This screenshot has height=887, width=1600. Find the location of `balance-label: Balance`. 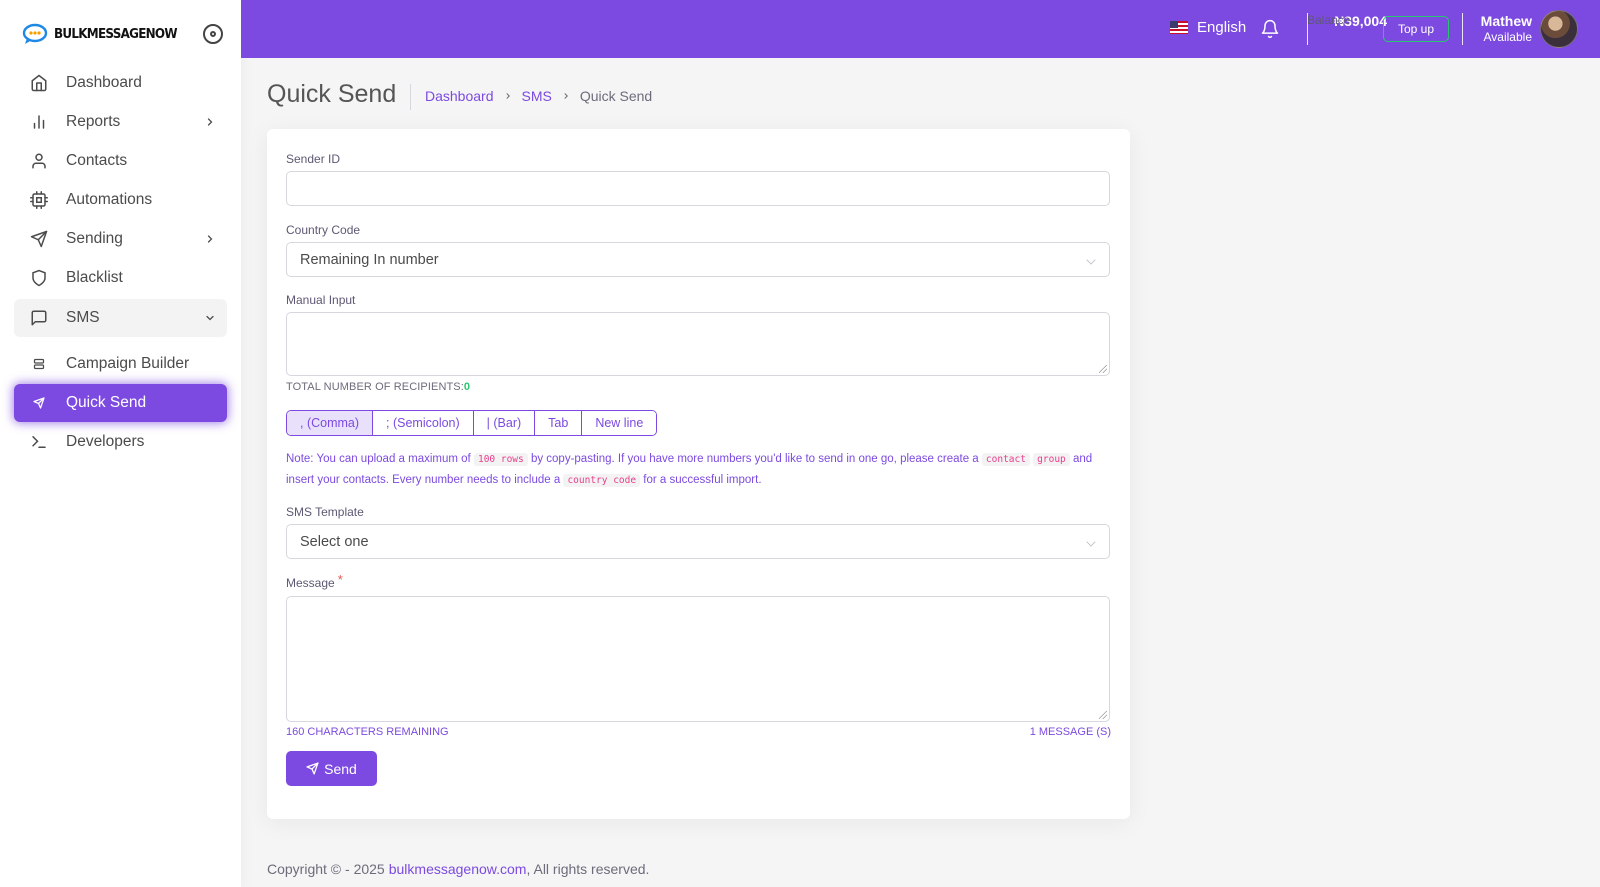

balance-label: Balance is located at coordinates (1329, 20).